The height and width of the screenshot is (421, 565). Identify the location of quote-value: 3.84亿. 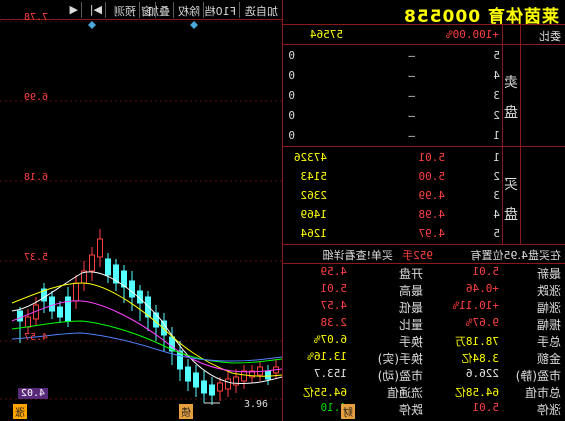
(480, 358).